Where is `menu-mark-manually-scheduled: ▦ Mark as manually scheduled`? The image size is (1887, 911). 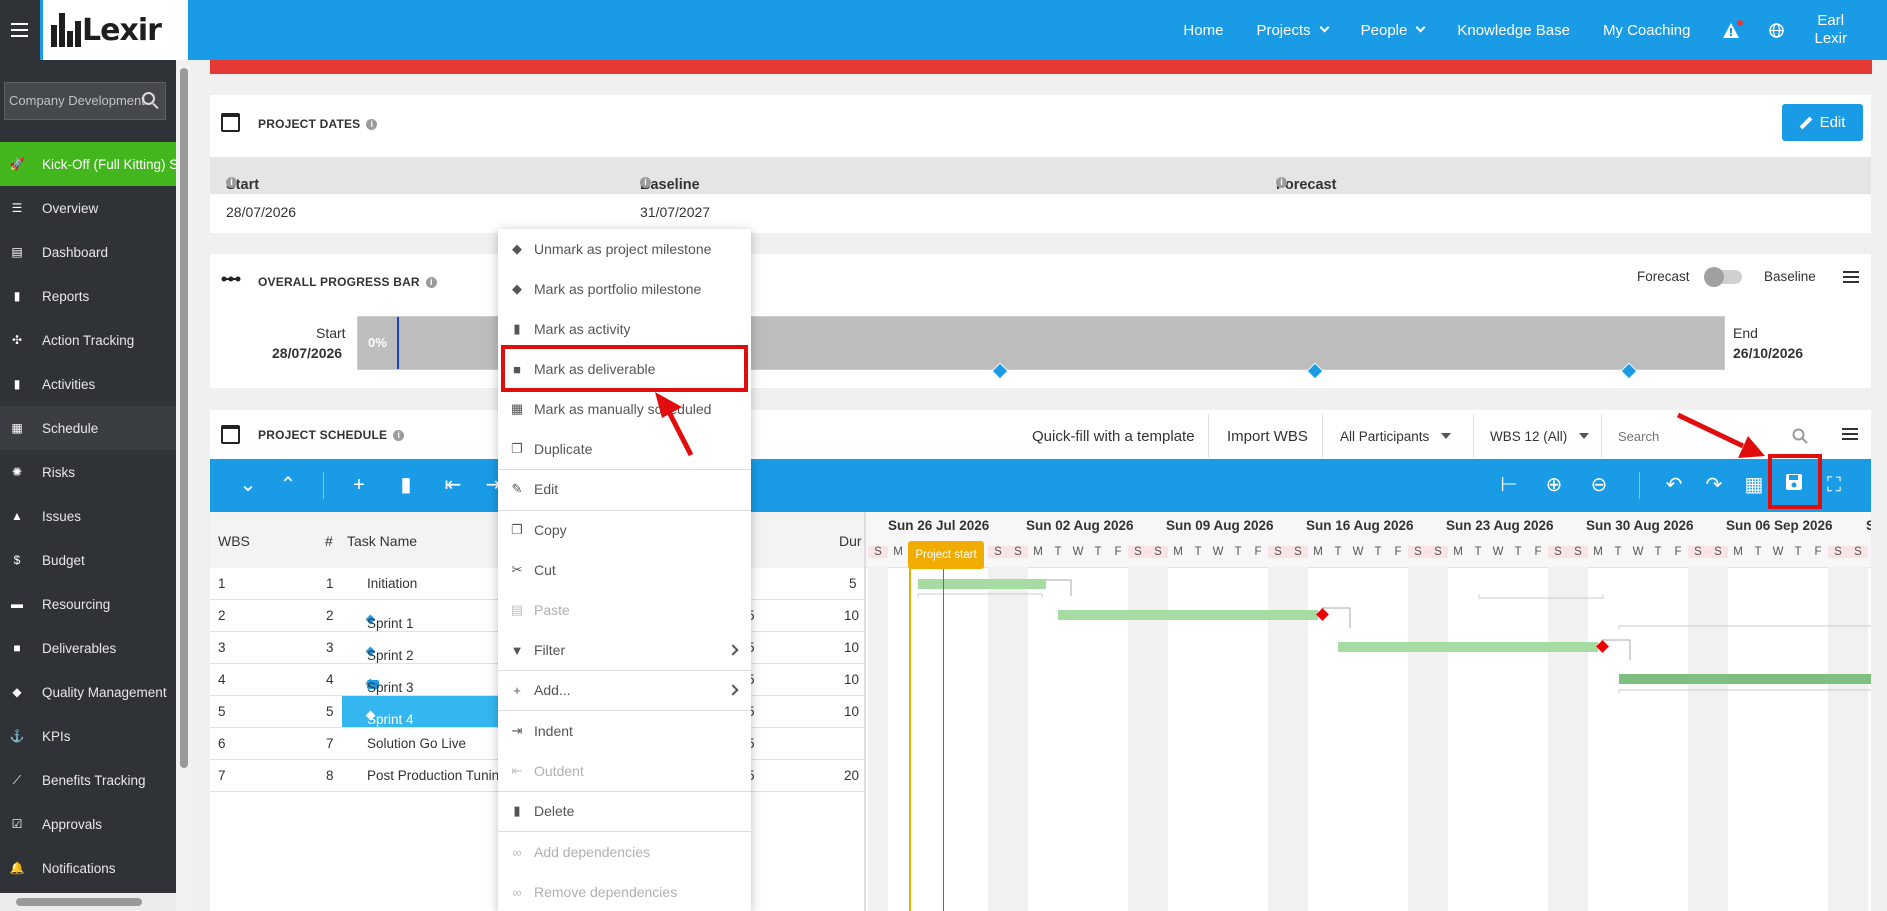 menu-mark-manually-scheduled: ▦ Mark as manually scheduled is located at coordinates (624, 409).